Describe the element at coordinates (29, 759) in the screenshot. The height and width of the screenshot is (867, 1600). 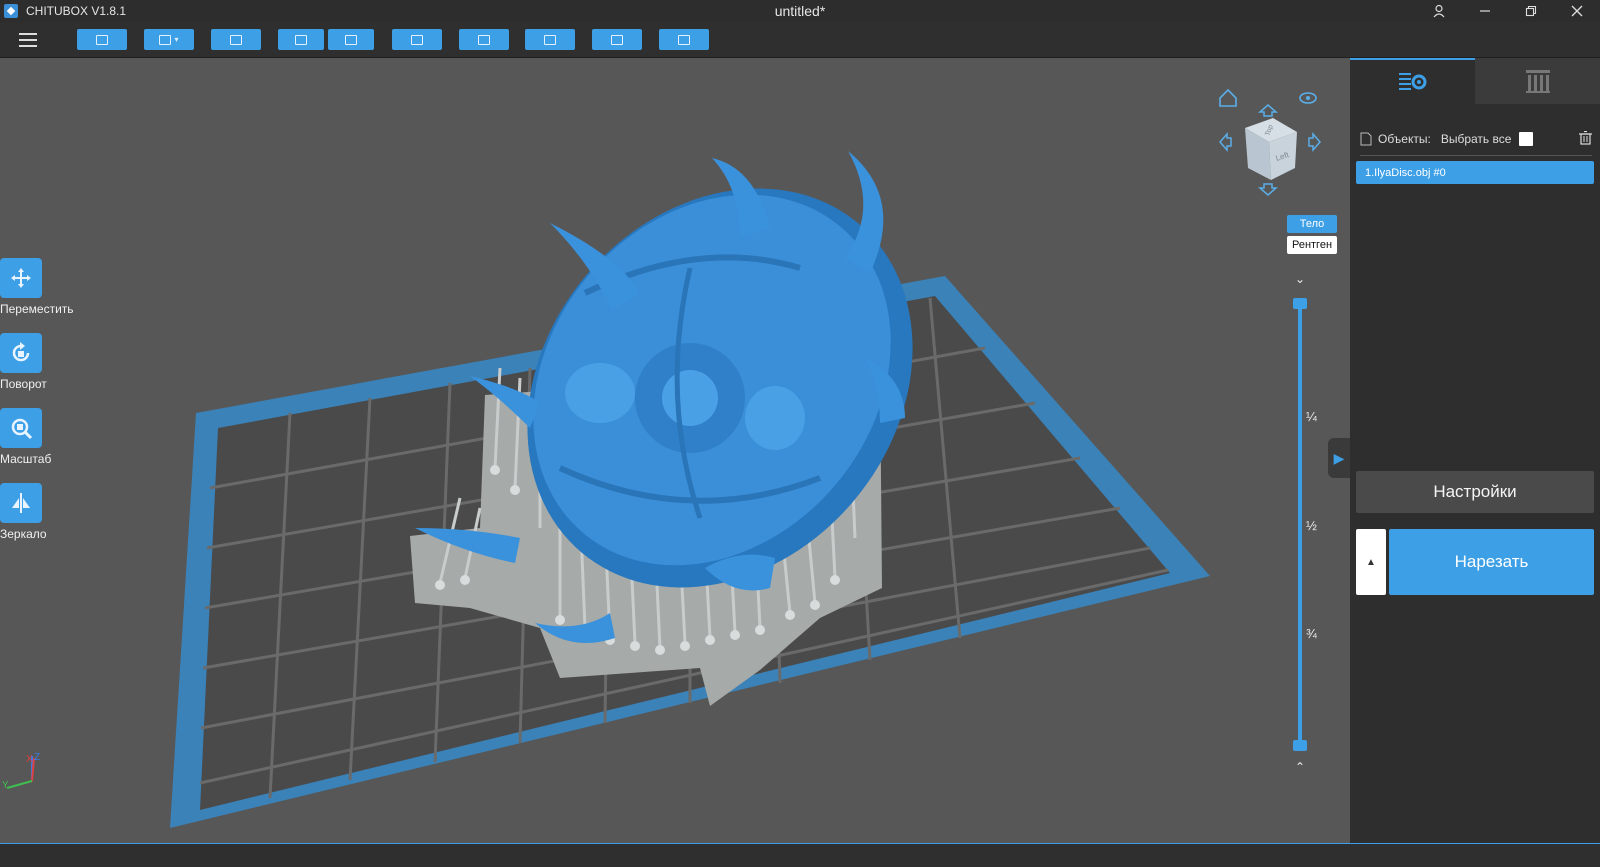
I see `axis-x-label: X` at that location.